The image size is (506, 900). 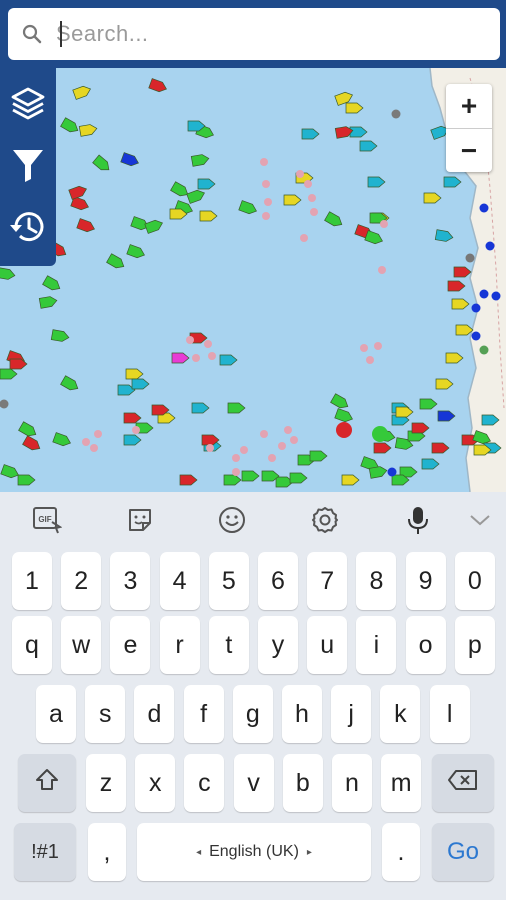 What do you see at coordinates (47, 522) in the screenshot?
I see `gif-button: GIF` at bounding box center [47, 522].